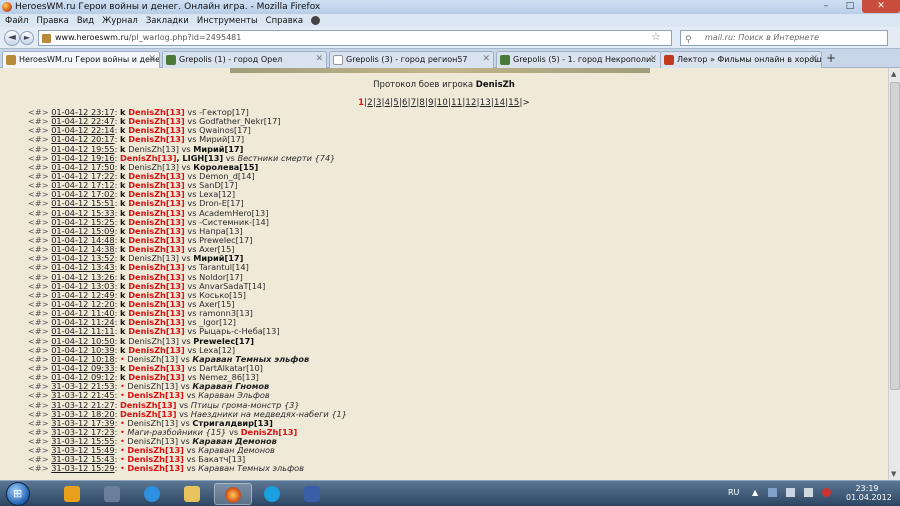  Describe the element at coordinates (669, 60) in the screenshot. I see `lektor-favicon-icon` at that location.